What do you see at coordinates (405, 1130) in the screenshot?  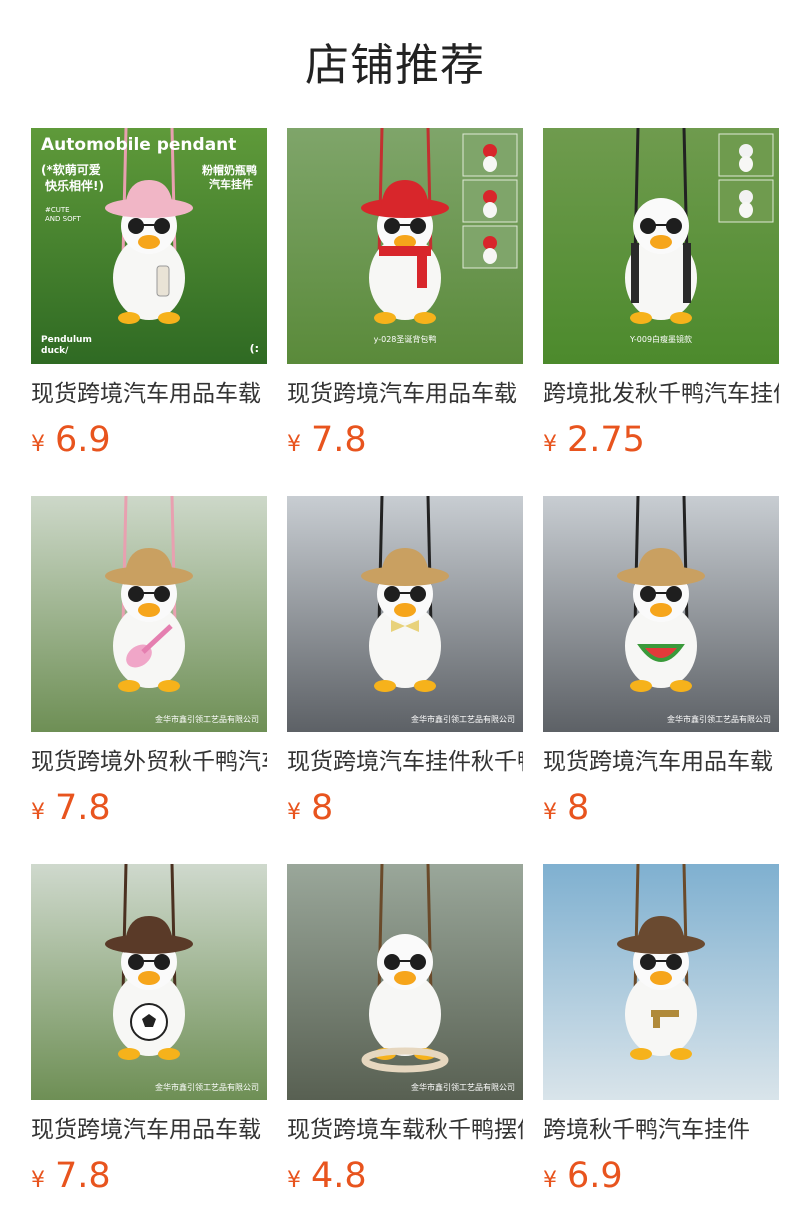 I see `product-title: 现货跨境车载秋千鸭摆件` at bounding box center [405, 1130].